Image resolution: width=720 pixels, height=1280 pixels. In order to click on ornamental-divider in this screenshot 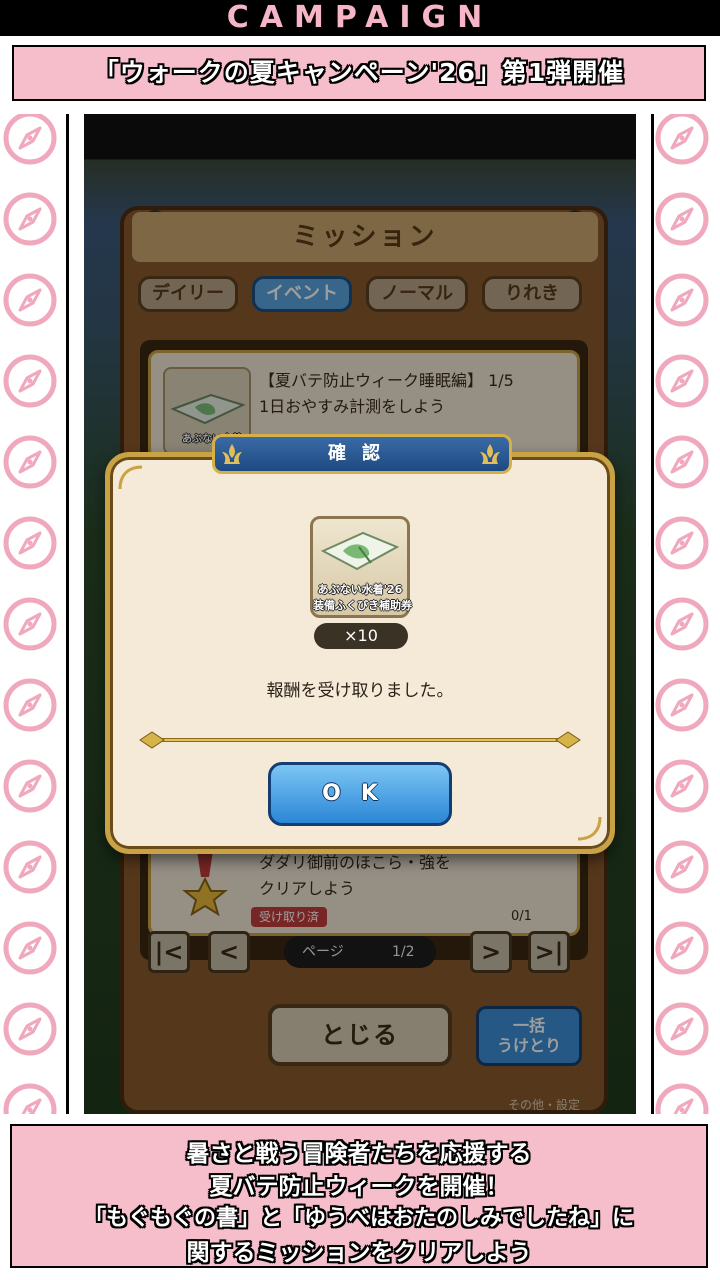, I will do `click(360, 740)`.